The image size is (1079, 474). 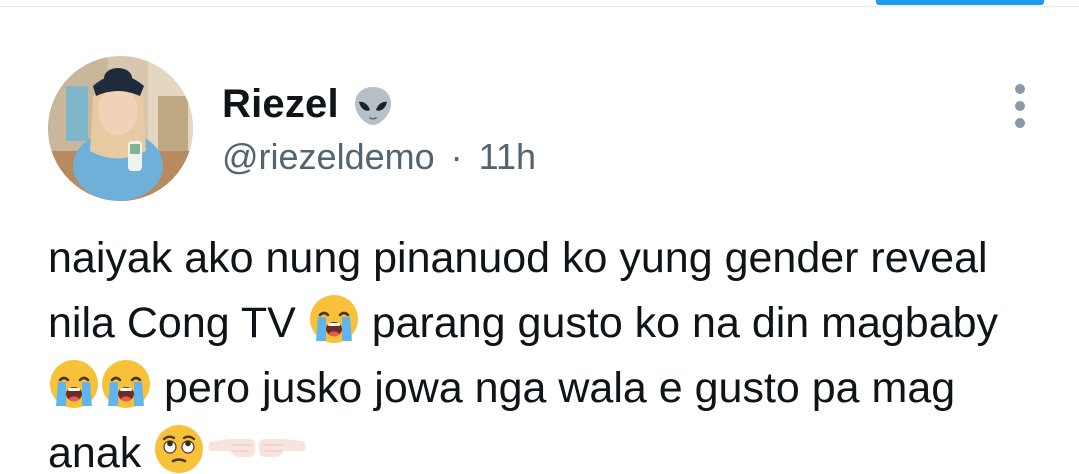 What do you see at coordinates (328, 156) in the screenshot?
I see `author-handle: @riezeldemo` at bounding box center [328, 156].